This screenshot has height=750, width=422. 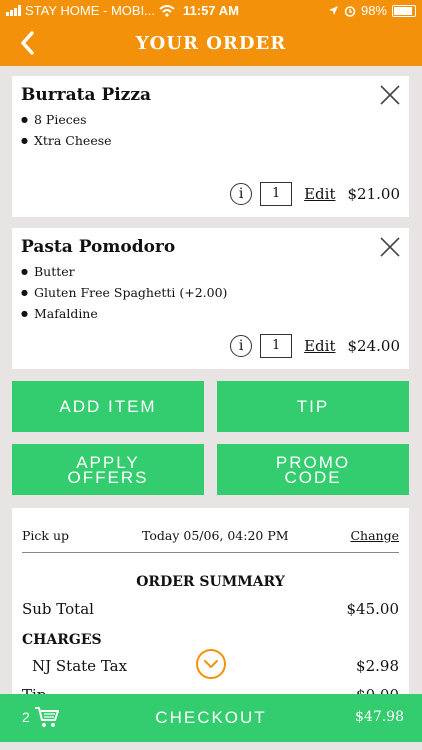 I want to click on item-controls: i 1 Edit $24.00, so click(x=315, y=346).